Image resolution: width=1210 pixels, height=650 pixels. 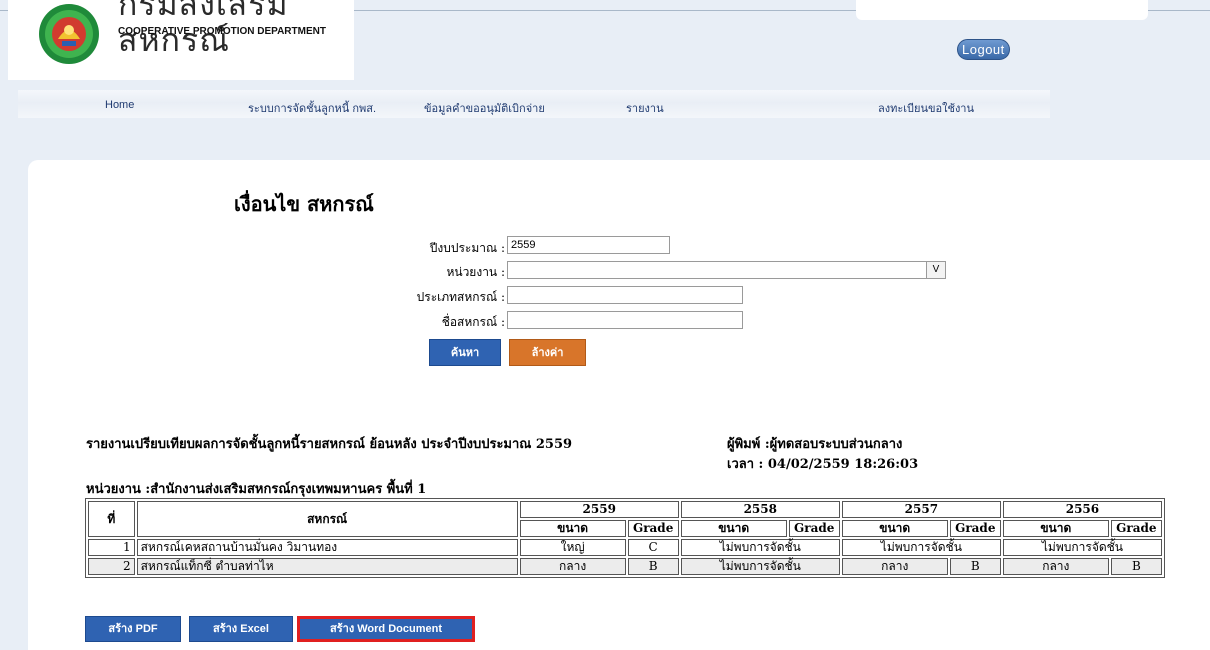 I want to click on export-pdf-button: สร้าง PDF, so click(x=133, y=629).